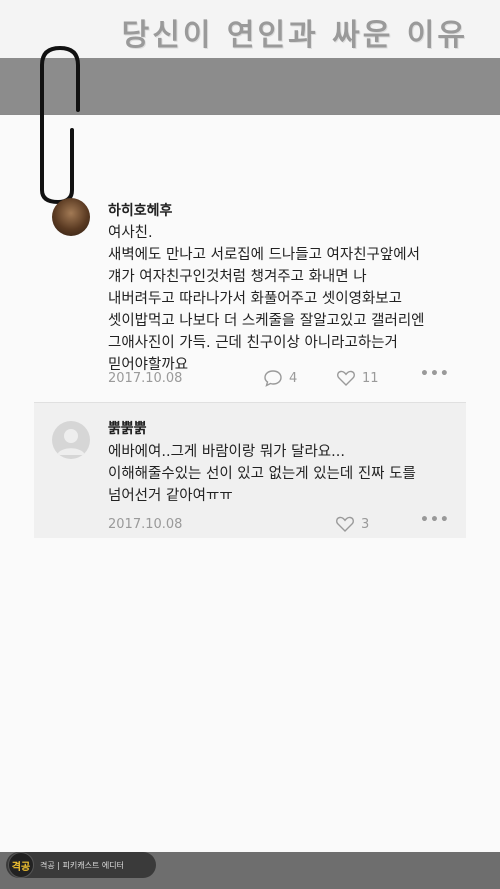 This screenshot has width=500, height=889. I want to click on reply-count-button: 4, so click(280, 378).